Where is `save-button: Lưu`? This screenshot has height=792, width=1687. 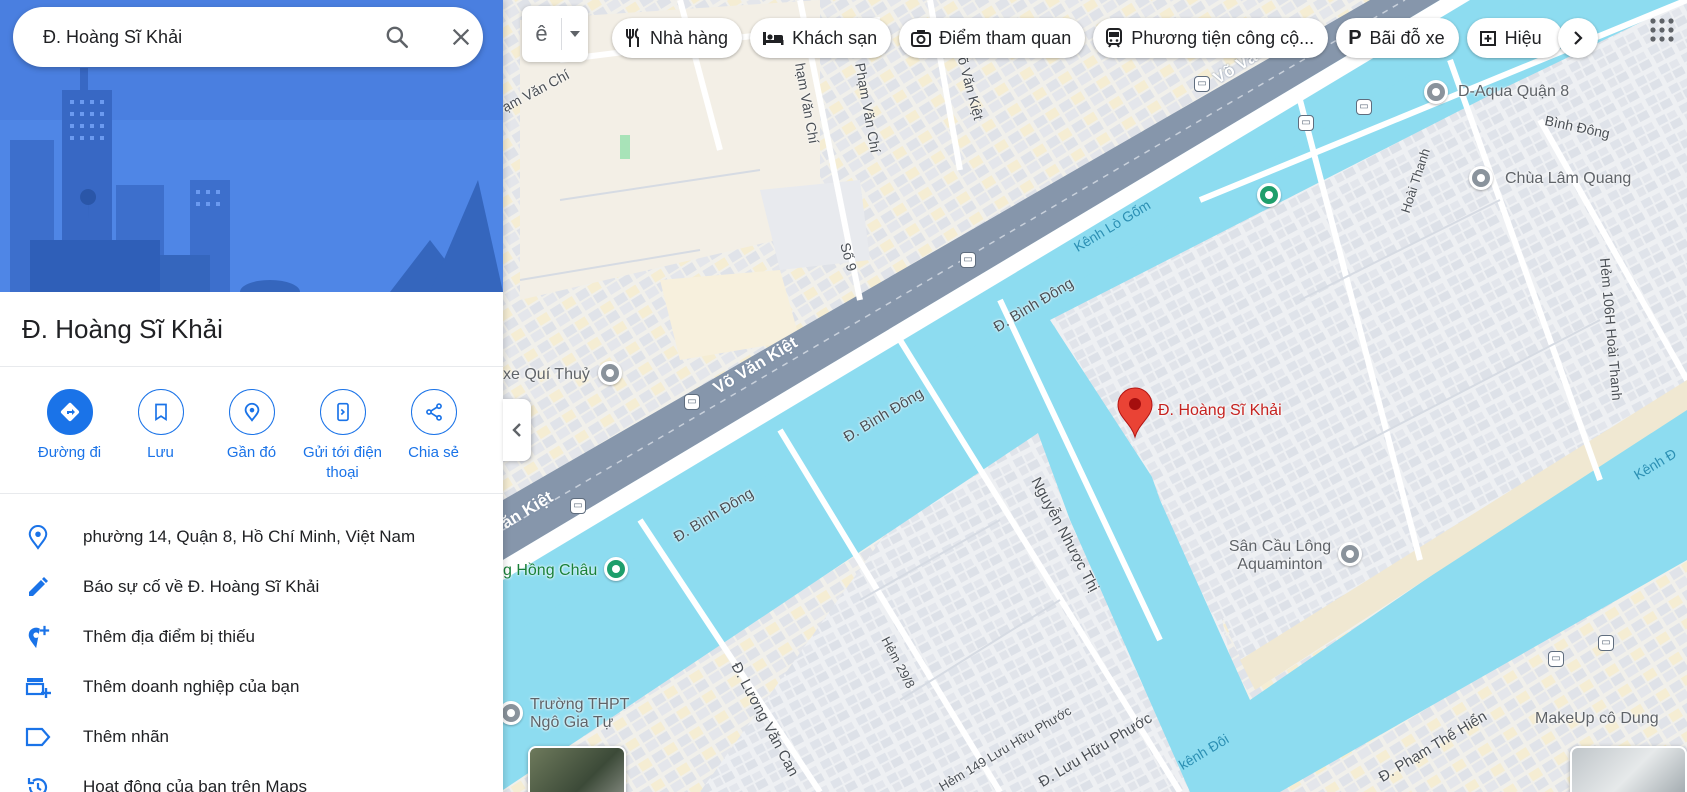 save-button: Lưu is located at coordinates (160, 441).